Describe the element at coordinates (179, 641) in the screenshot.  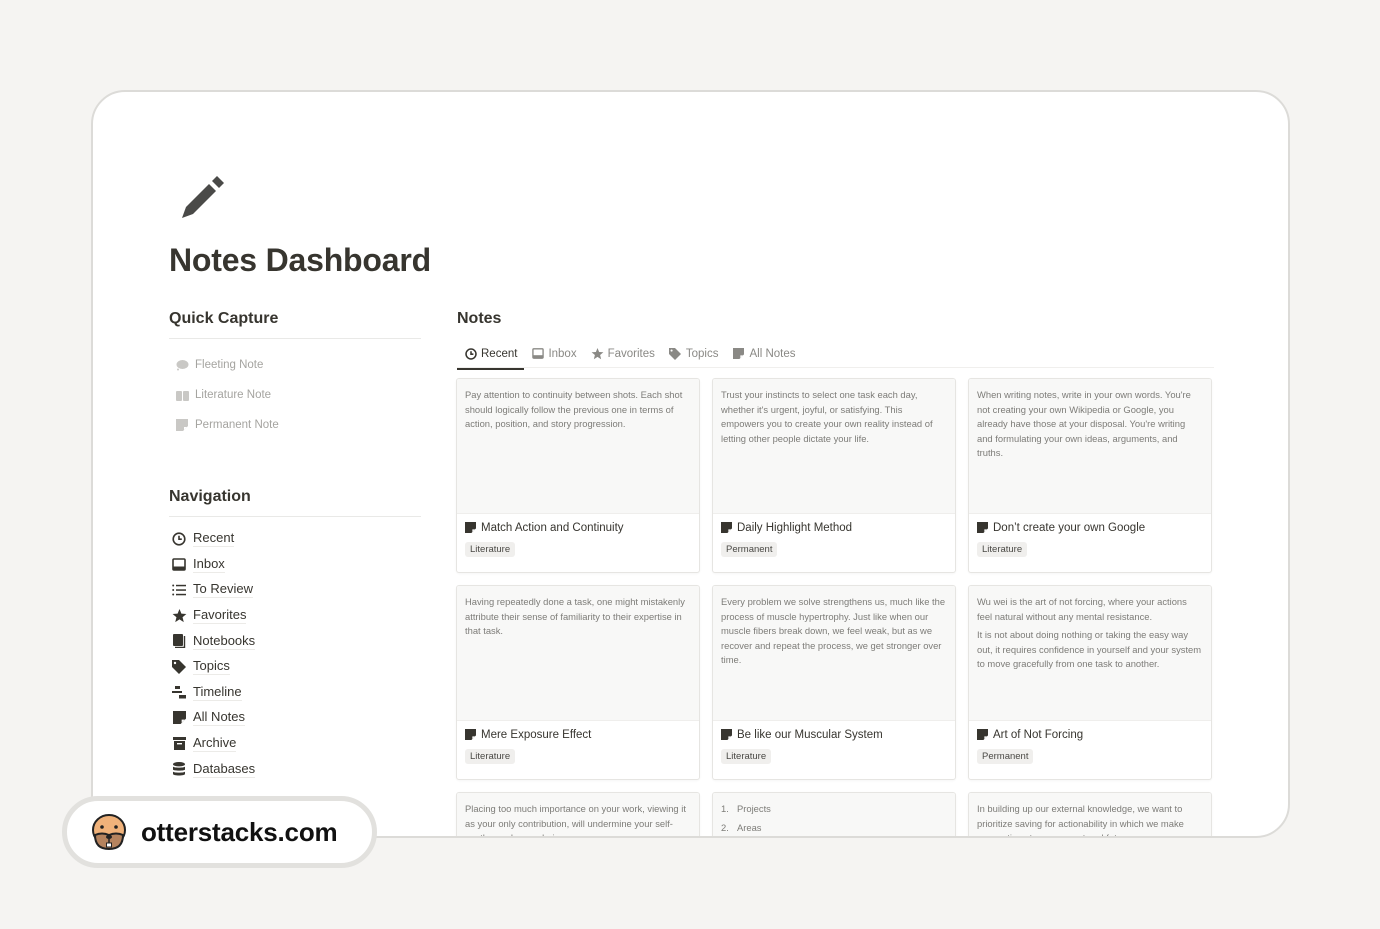
I see `notebooks-icon` at that location.